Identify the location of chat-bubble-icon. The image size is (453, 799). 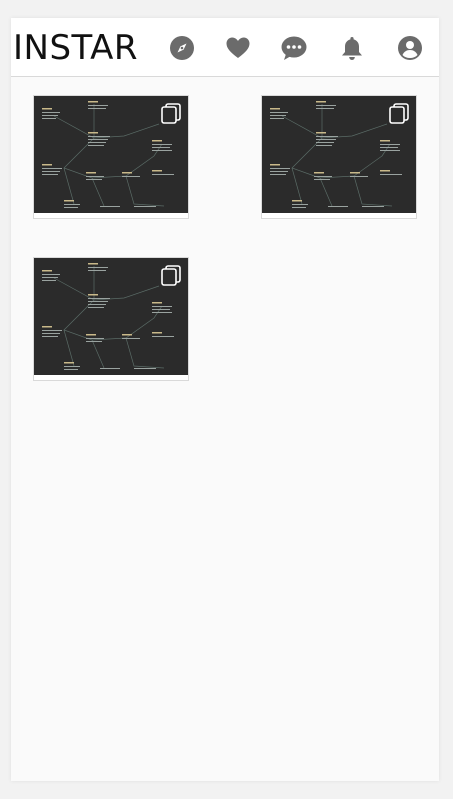
(294, 48).